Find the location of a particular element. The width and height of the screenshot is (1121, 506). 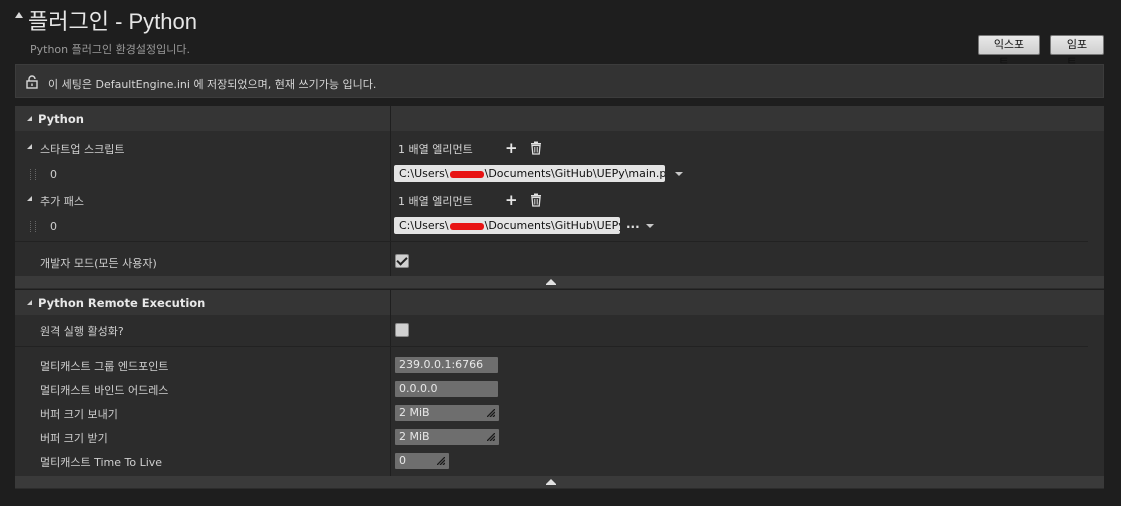

additional-paths-expand-arrow-icon is located at coordinates (29, 198).